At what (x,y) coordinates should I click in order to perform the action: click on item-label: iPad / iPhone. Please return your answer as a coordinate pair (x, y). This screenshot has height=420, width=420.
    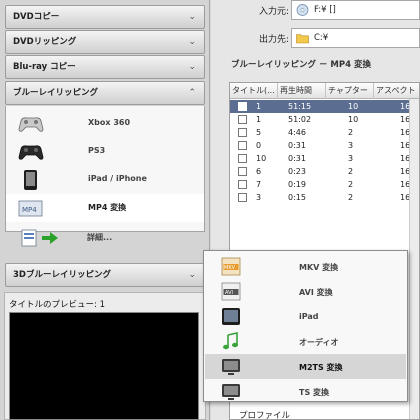
    Looking at the image, I should click on (117, 178).